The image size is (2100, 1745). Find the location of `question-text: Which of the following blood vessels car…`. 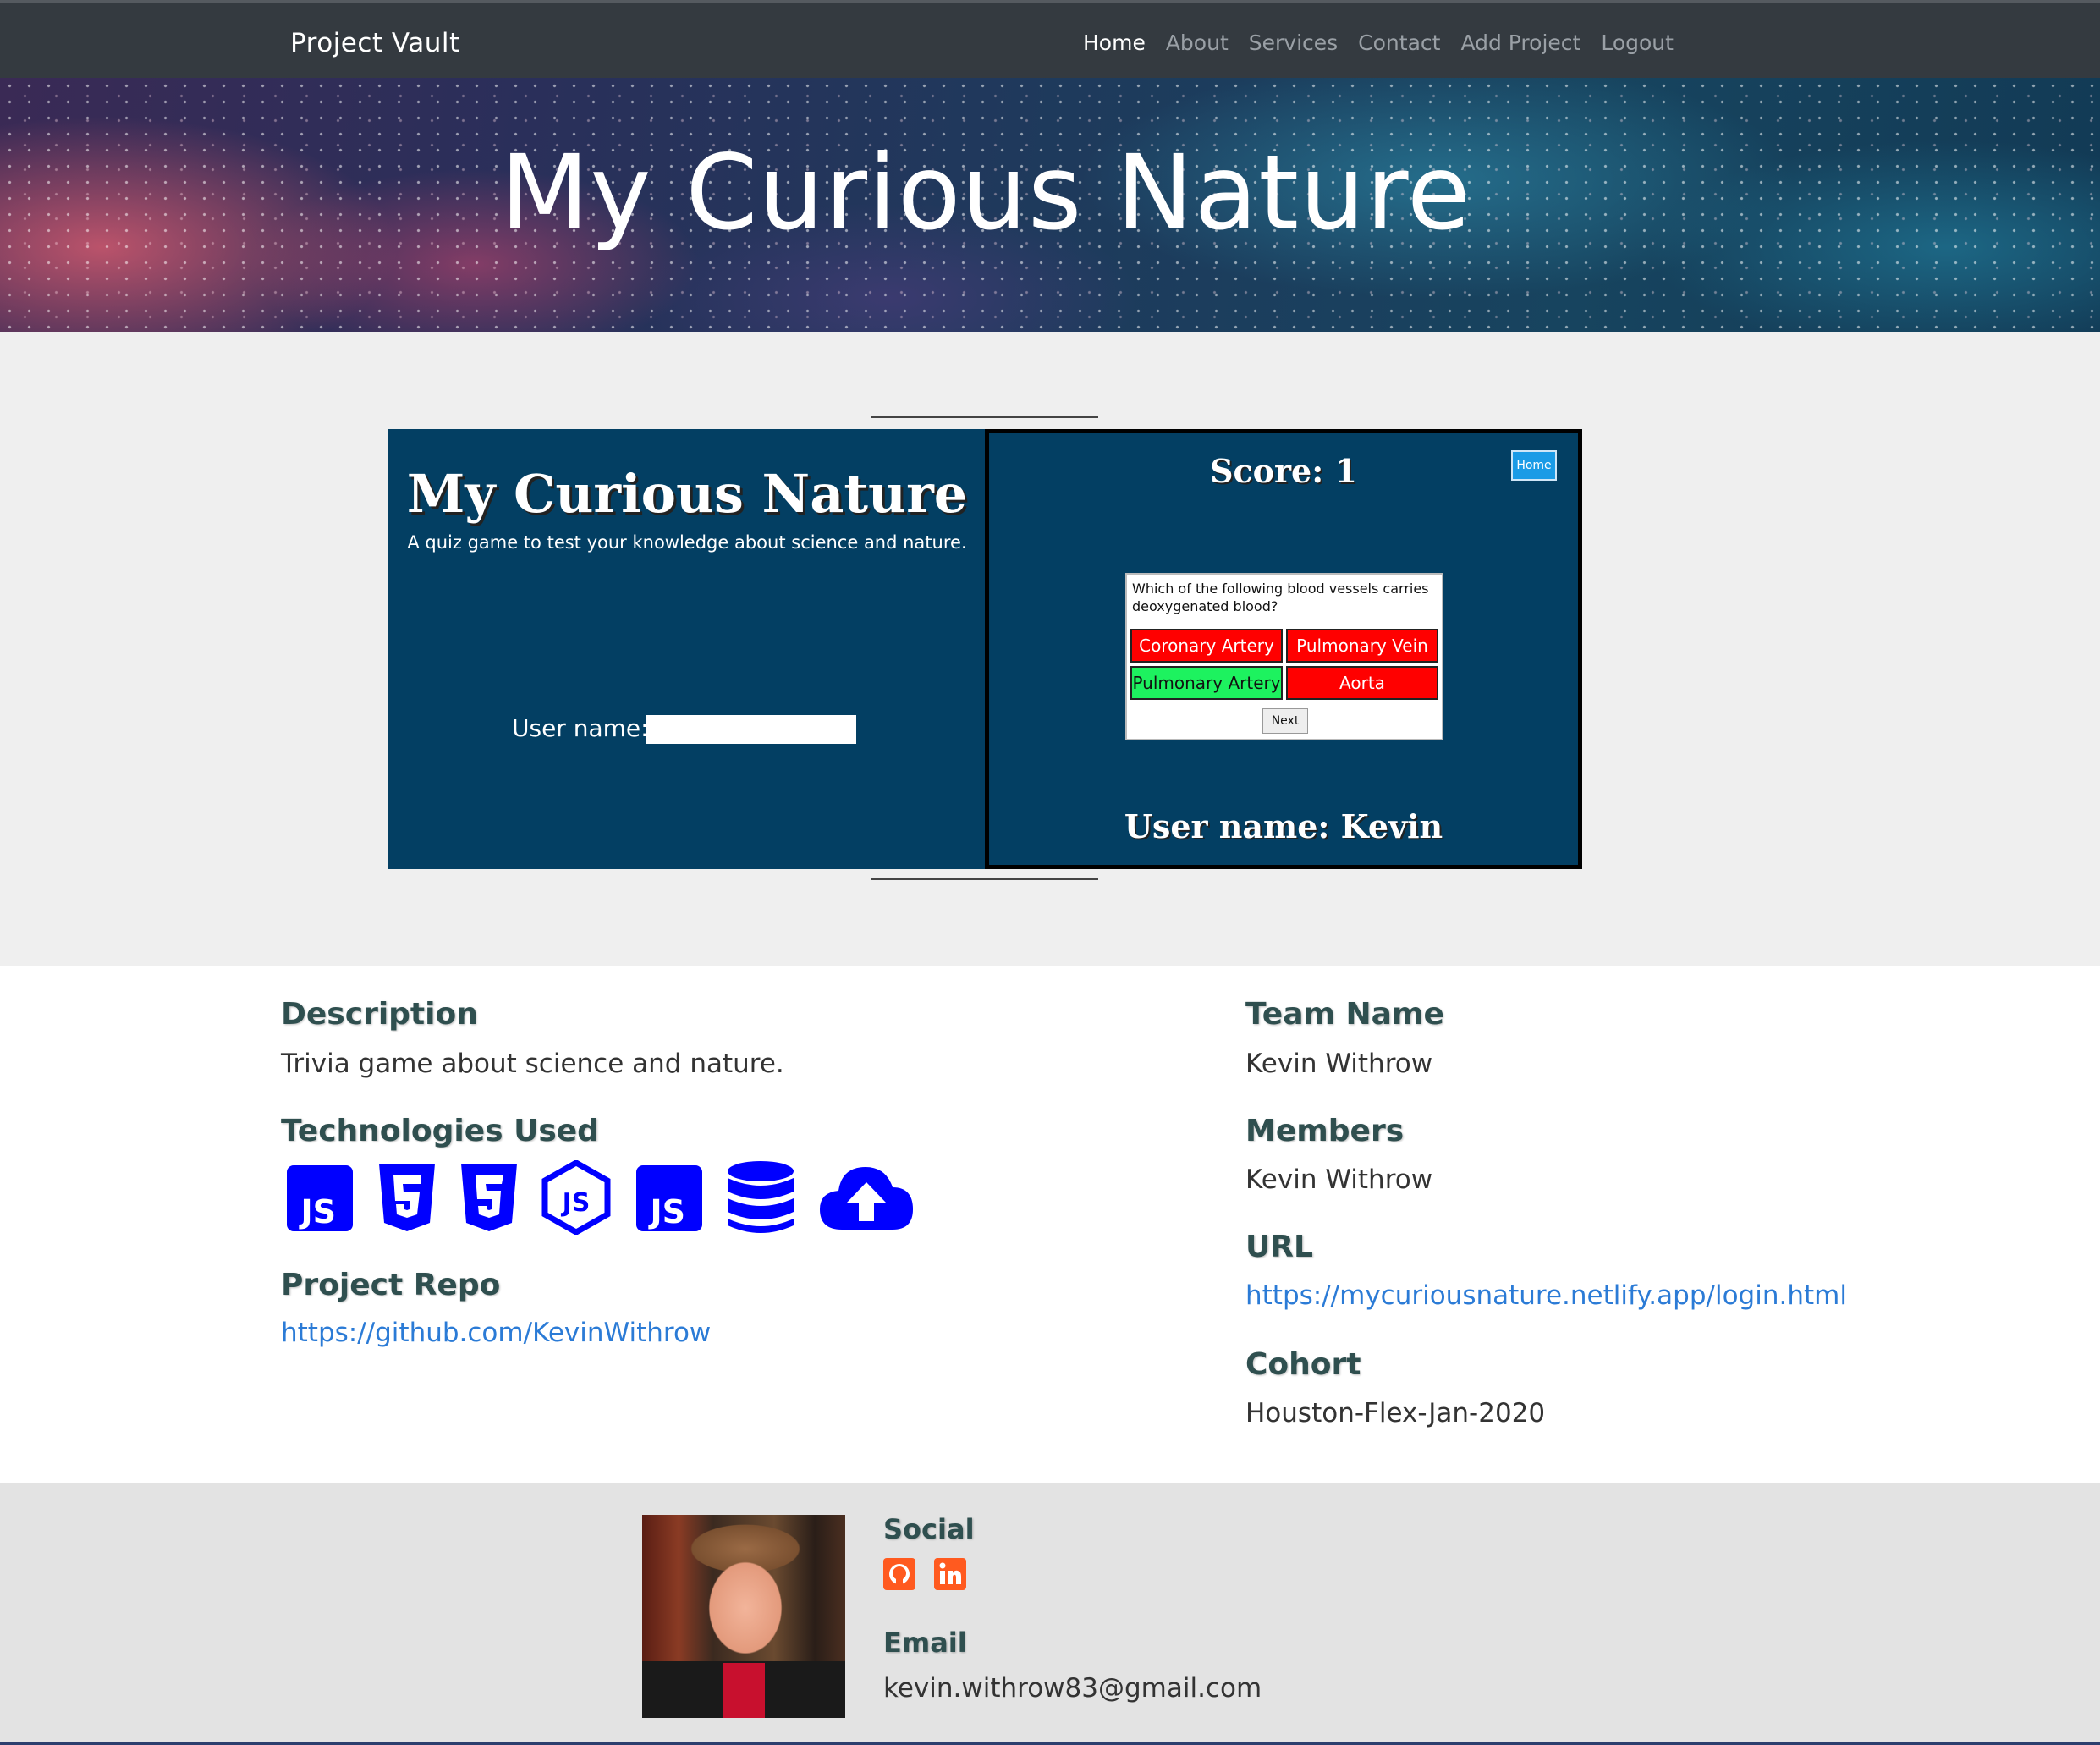

question-text: Which of the following blood vessels car… is located at coordinates (1280, 597).